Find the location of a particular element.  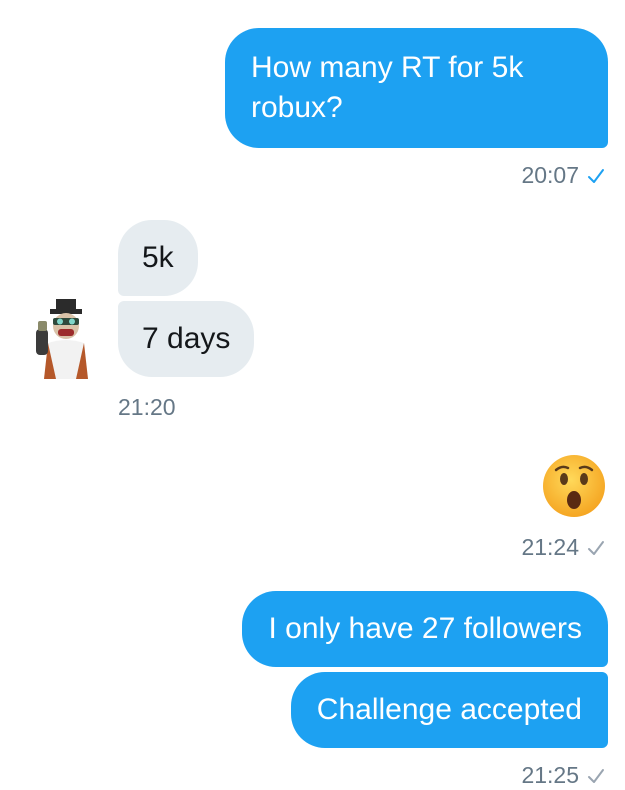

message-text: I only have 27 followers is located at coordinates (425, 628).